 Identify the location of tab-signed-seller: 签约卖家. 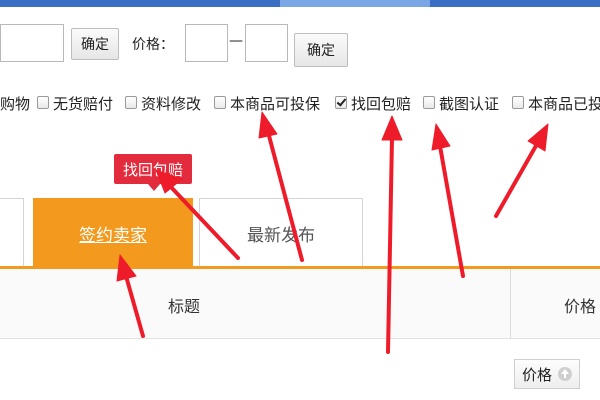
(113, 233).